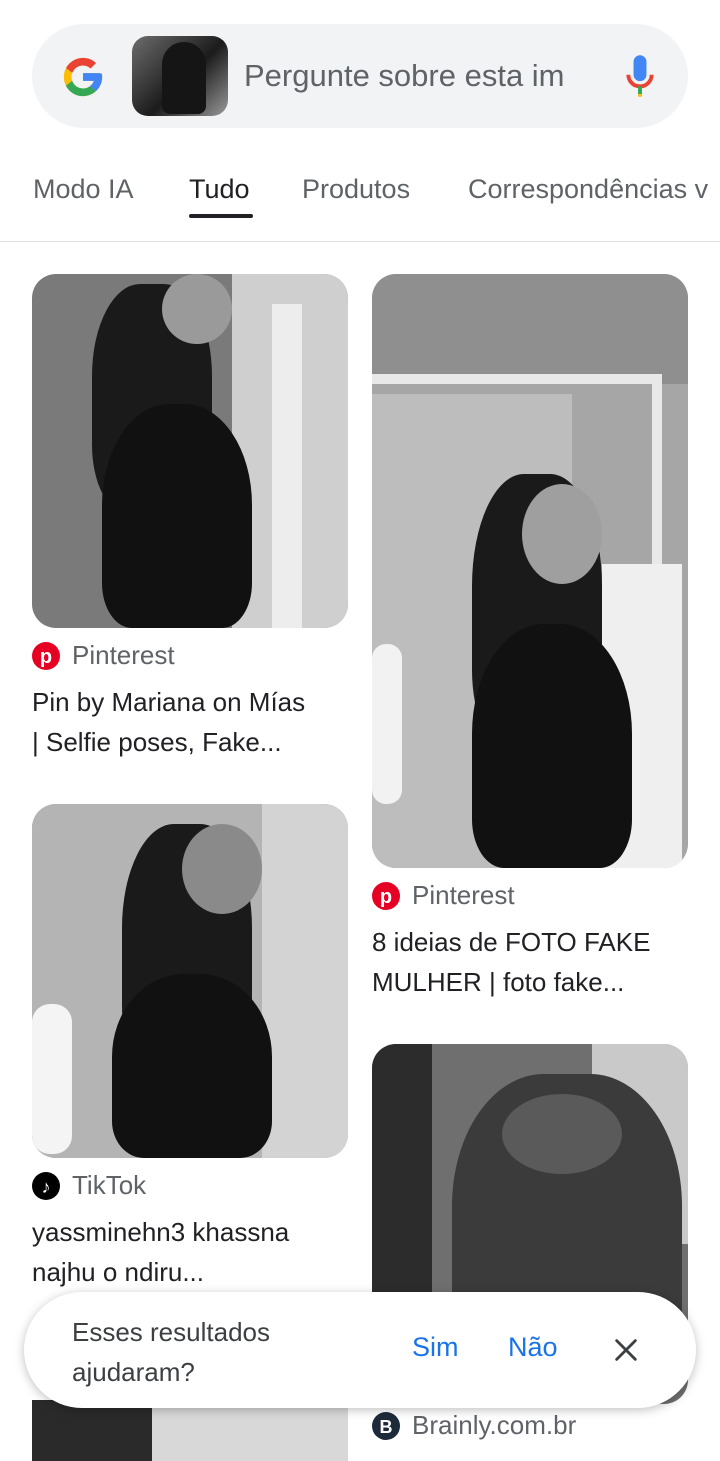  I want to click on tiktok-icon: ♪, so click(46, 1185).